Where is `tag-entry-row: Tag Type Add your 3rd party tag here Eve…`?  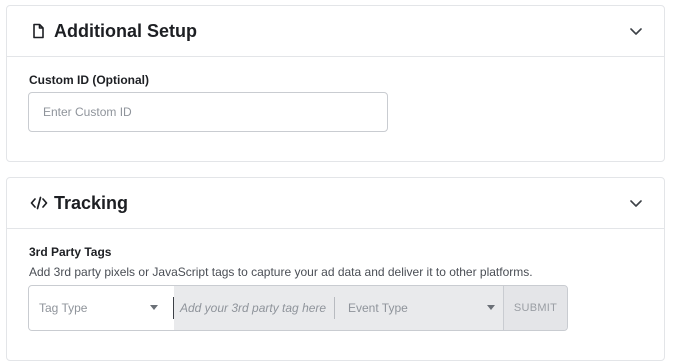 tag-entry-row: Tag Type Add your 3rd party tag here Eve… is located at coordinates (298, 308).